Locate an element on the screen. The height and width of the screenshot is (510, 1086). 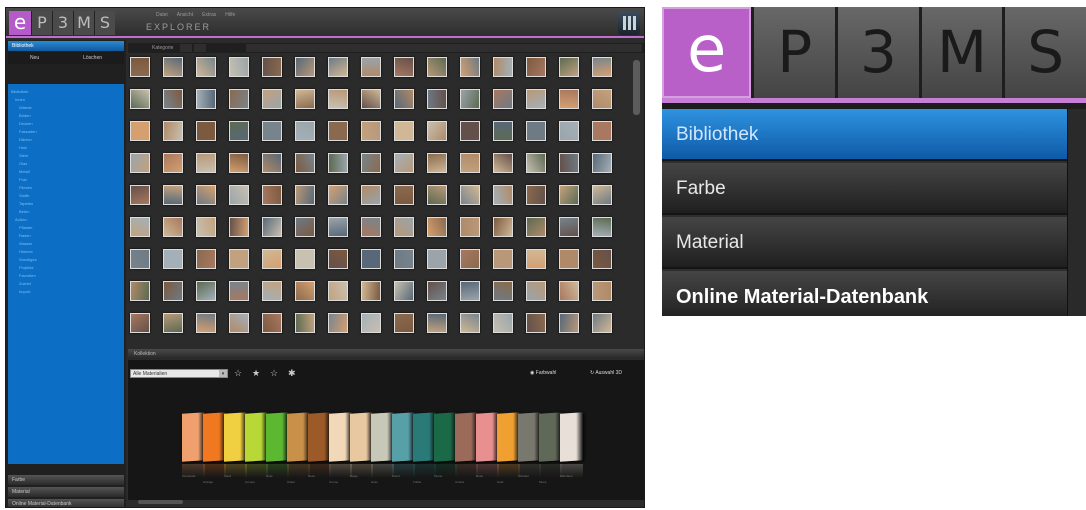
tree-item: Metall is located at coordinates (66, 172).